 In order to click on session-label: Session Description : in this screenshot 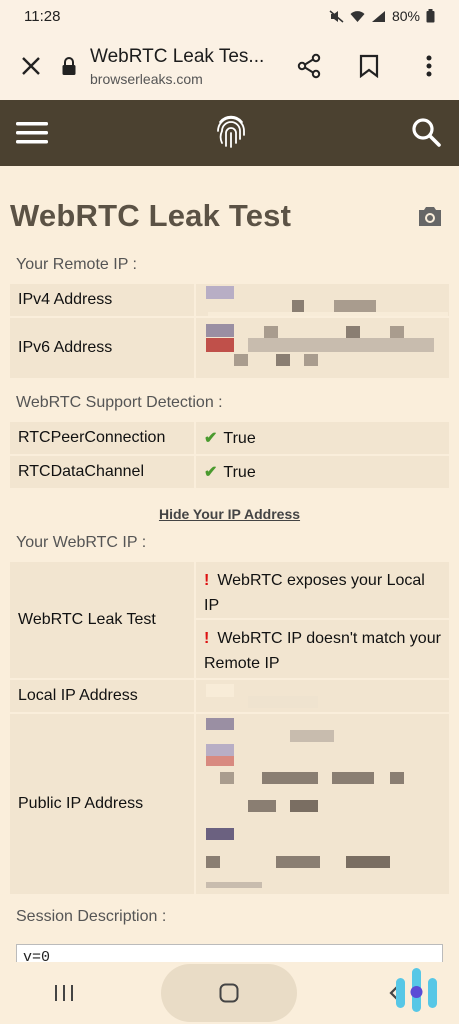, I will do `click(91, 916)`.